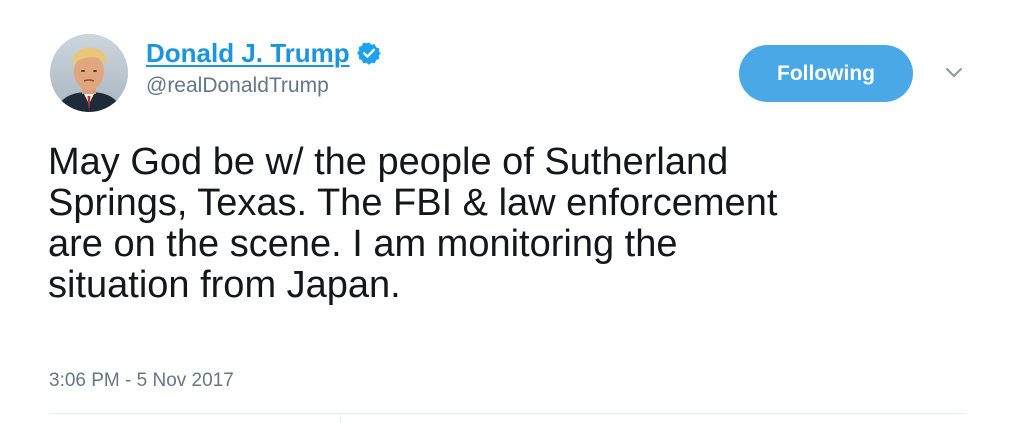  Describe the element at coordinates (954, 73) in the screenshot. I see `chevron-down-icon` at that location.